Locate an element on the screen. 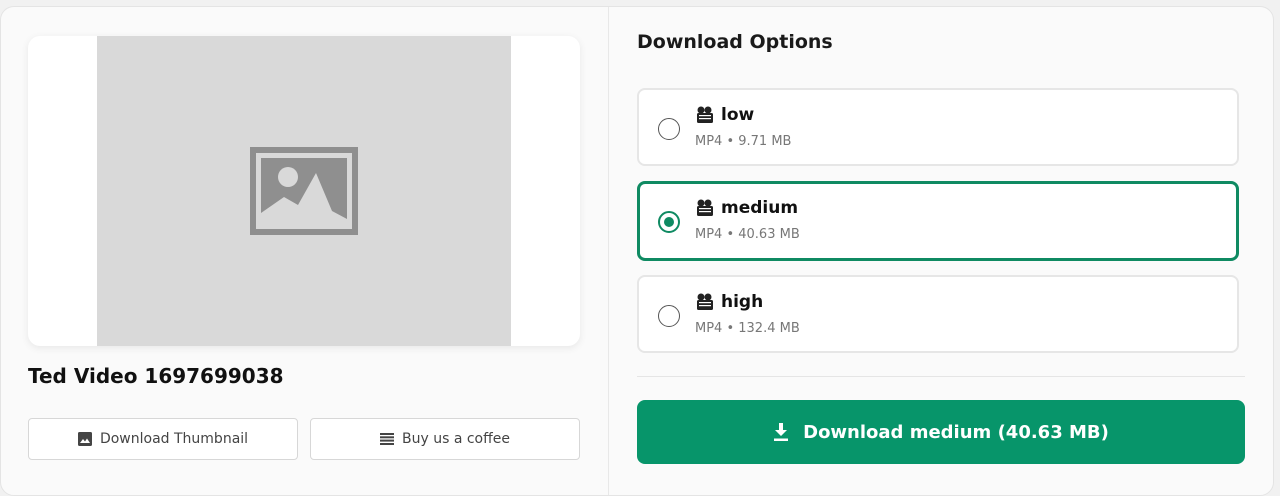 This screenshot has height=496, width=1280. option-label: medium is located at coordinates (760, 208).